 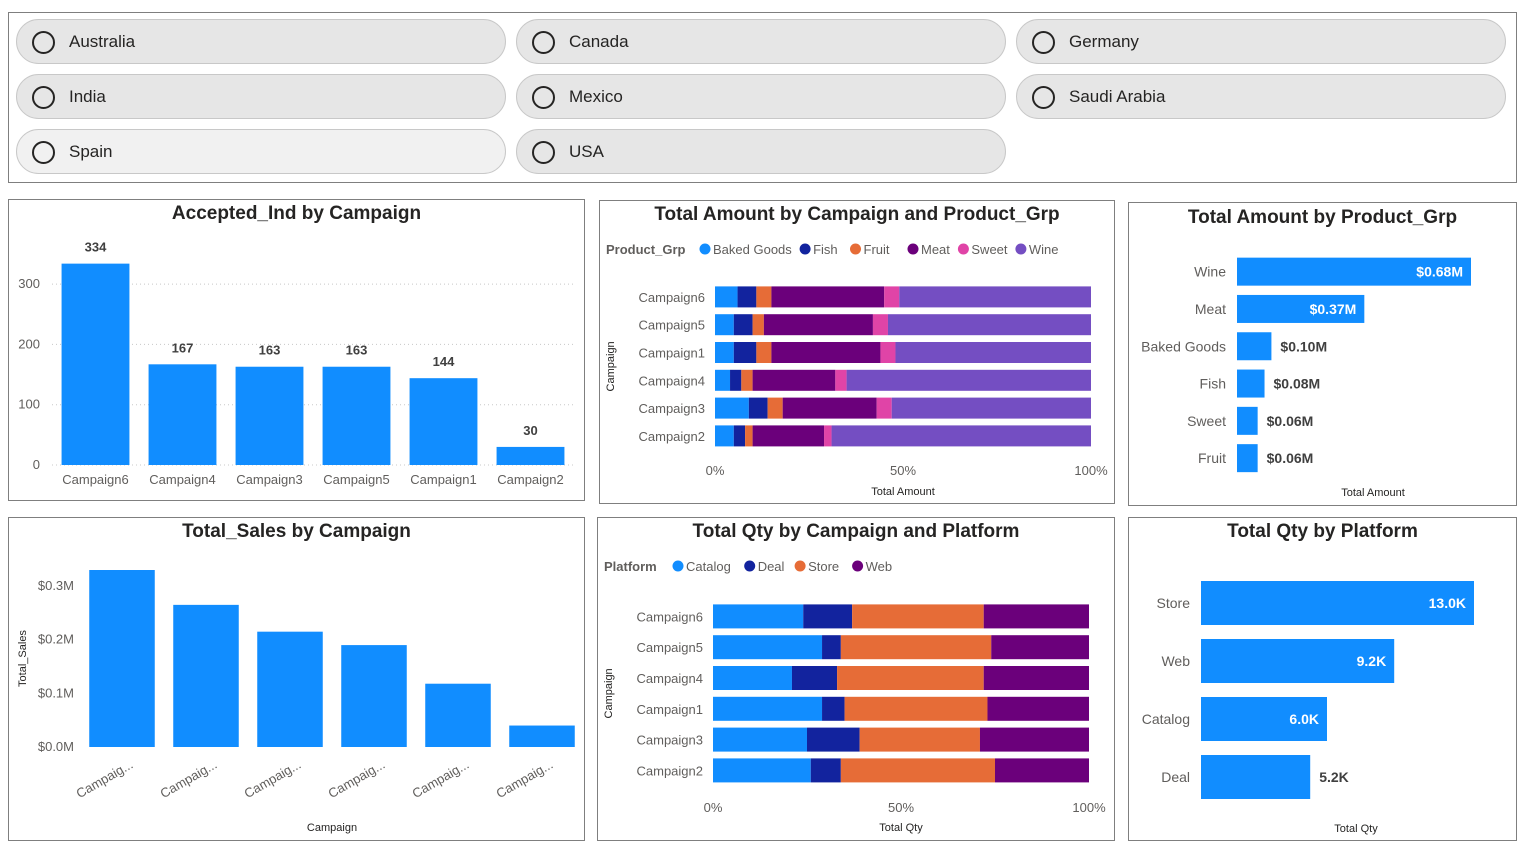 What do you see at coordinates (646, 249) in the screenshot?
I see `legend-title: Product_Grp` at bounding box center [646, 249].